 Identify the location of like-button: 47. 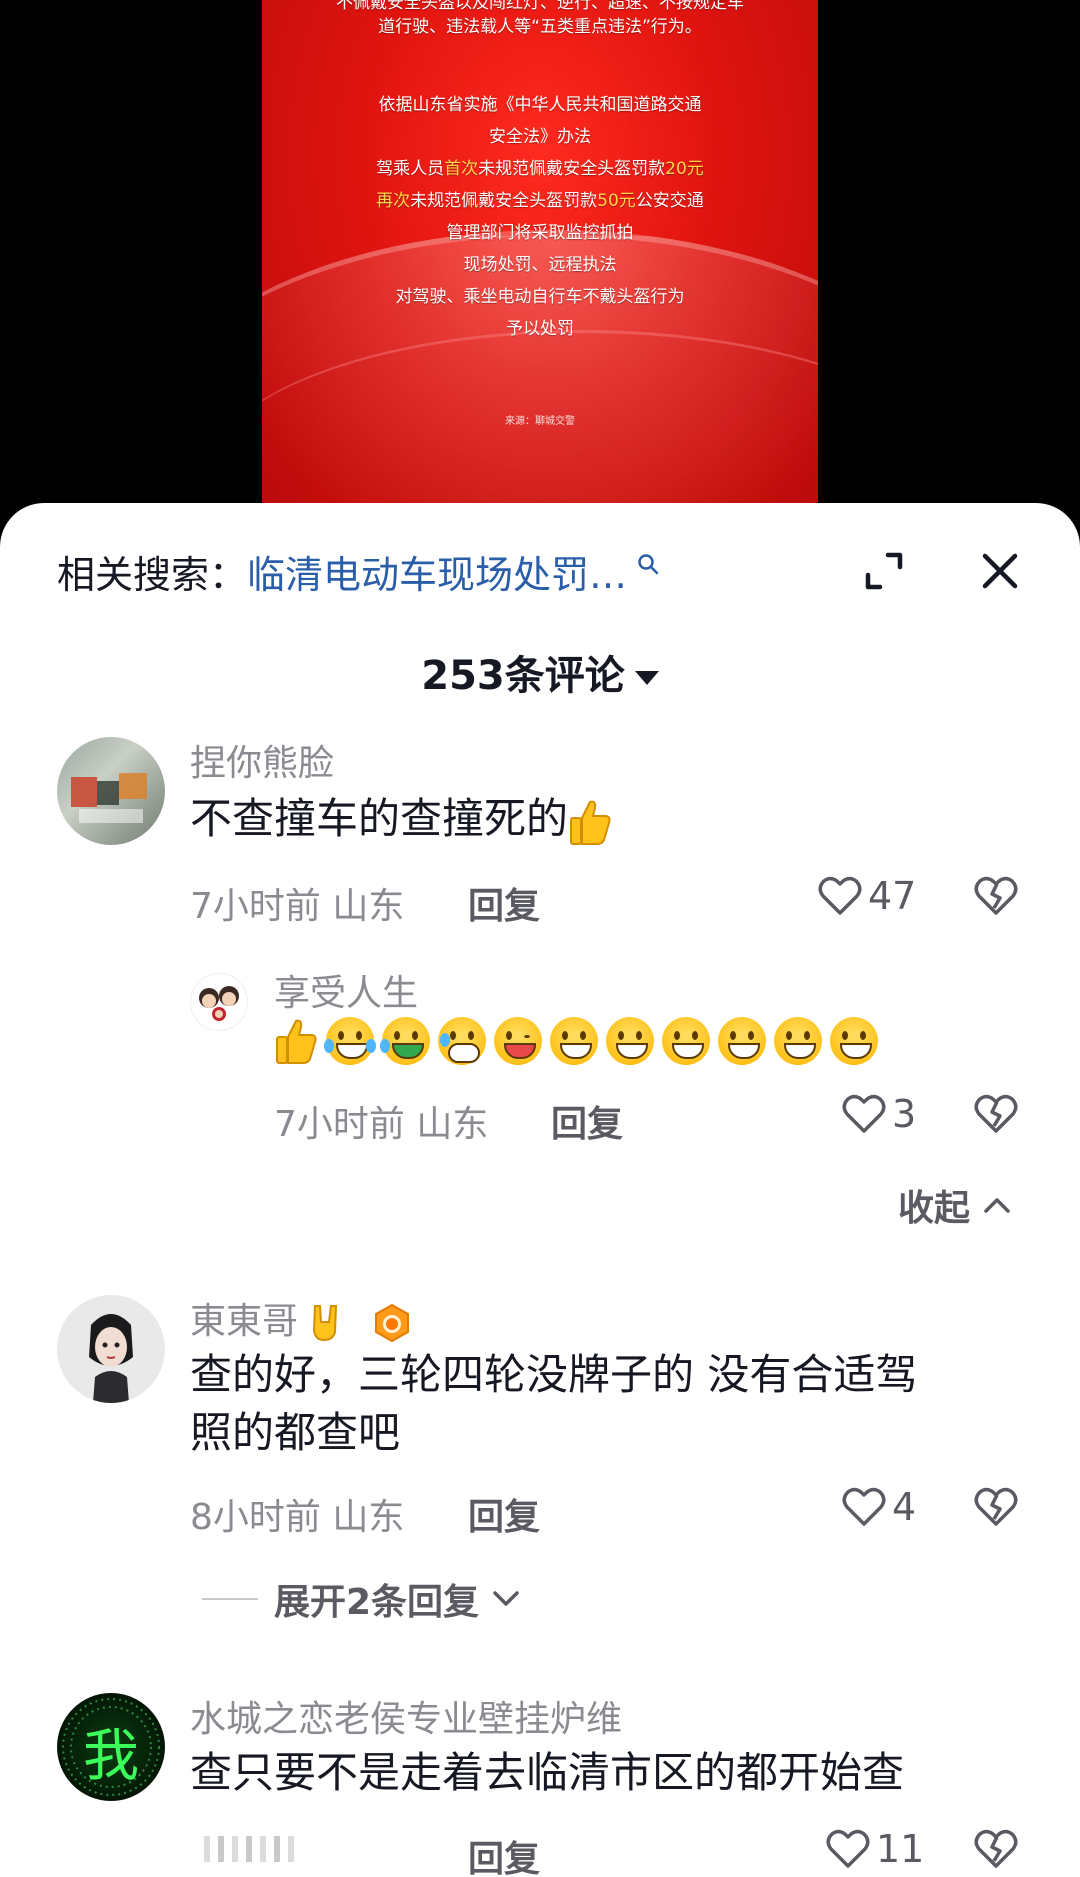
(867, 896).